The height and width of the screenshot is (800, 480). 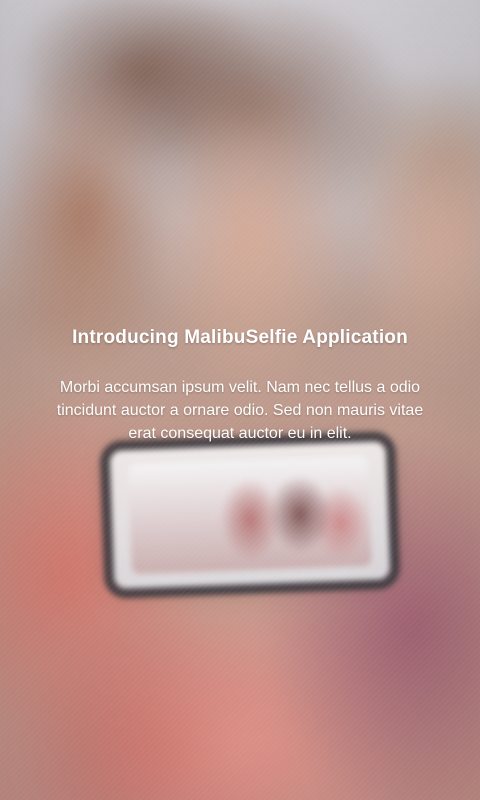 I want to click on intro-title: Introducing MalibuSelfie Application, so click(x=240, y=337).